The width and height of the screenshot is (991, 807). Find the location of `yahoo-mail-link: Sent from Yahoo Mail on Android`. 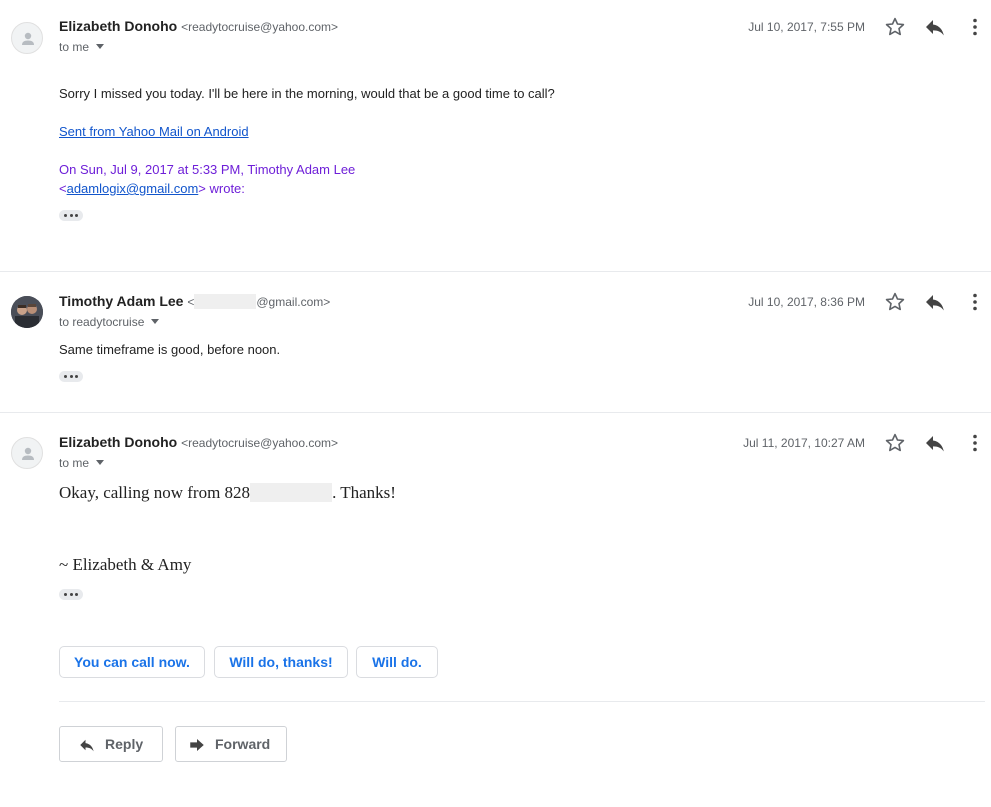

yahoo-mail-link: Sent from Yahoo Mail on Android is located at coordinates (154, 131).